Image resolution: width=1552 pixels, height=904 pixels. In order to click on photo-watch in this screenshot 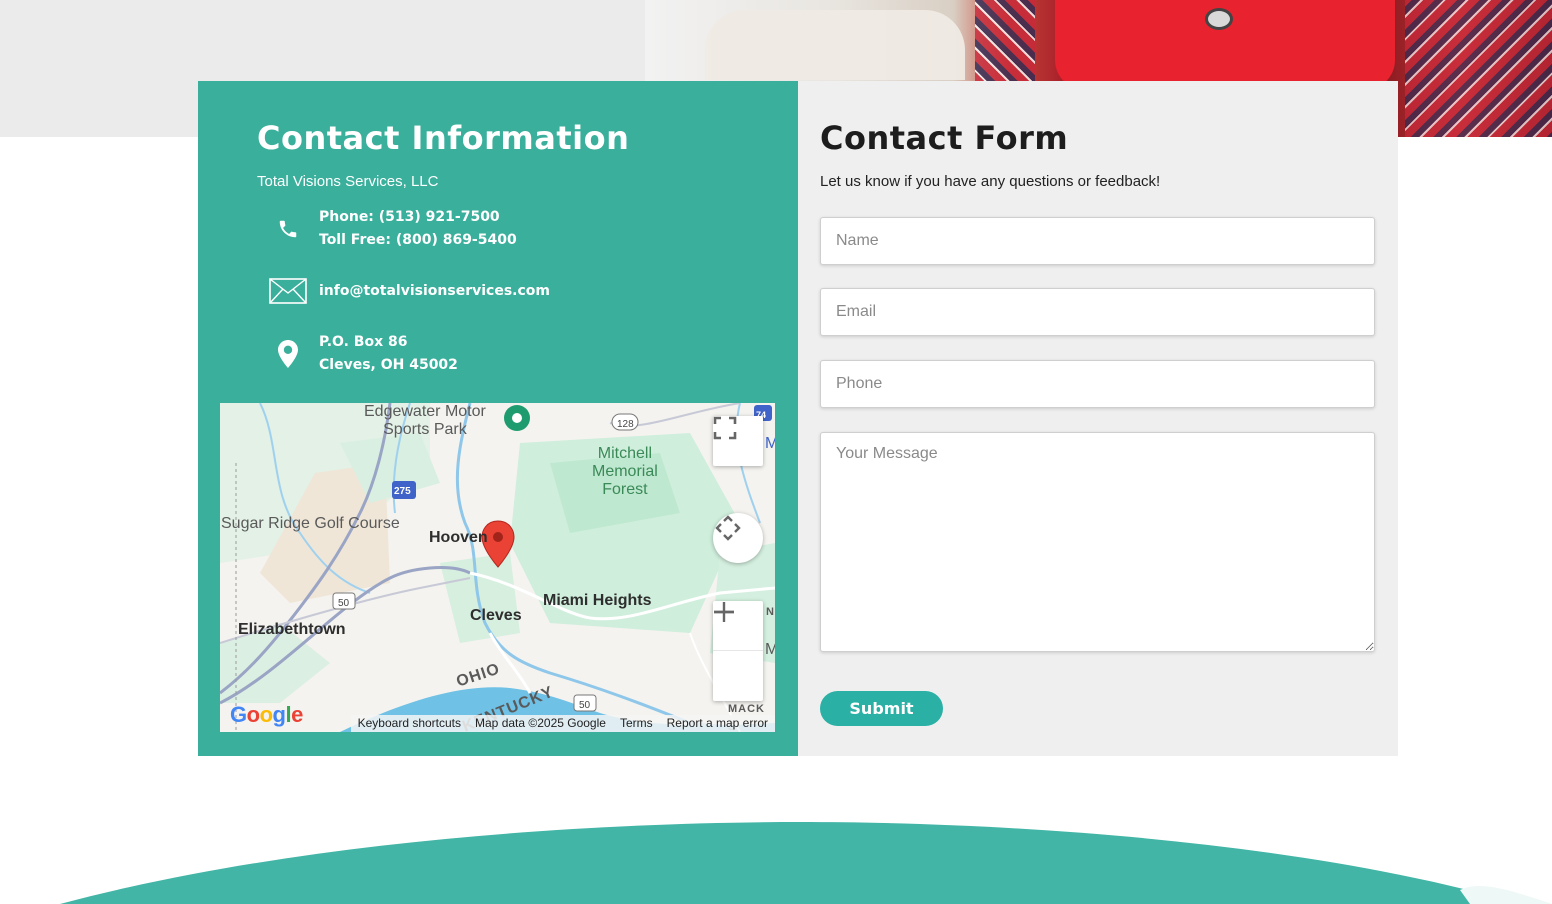, I will do `click(1219, 19)`.